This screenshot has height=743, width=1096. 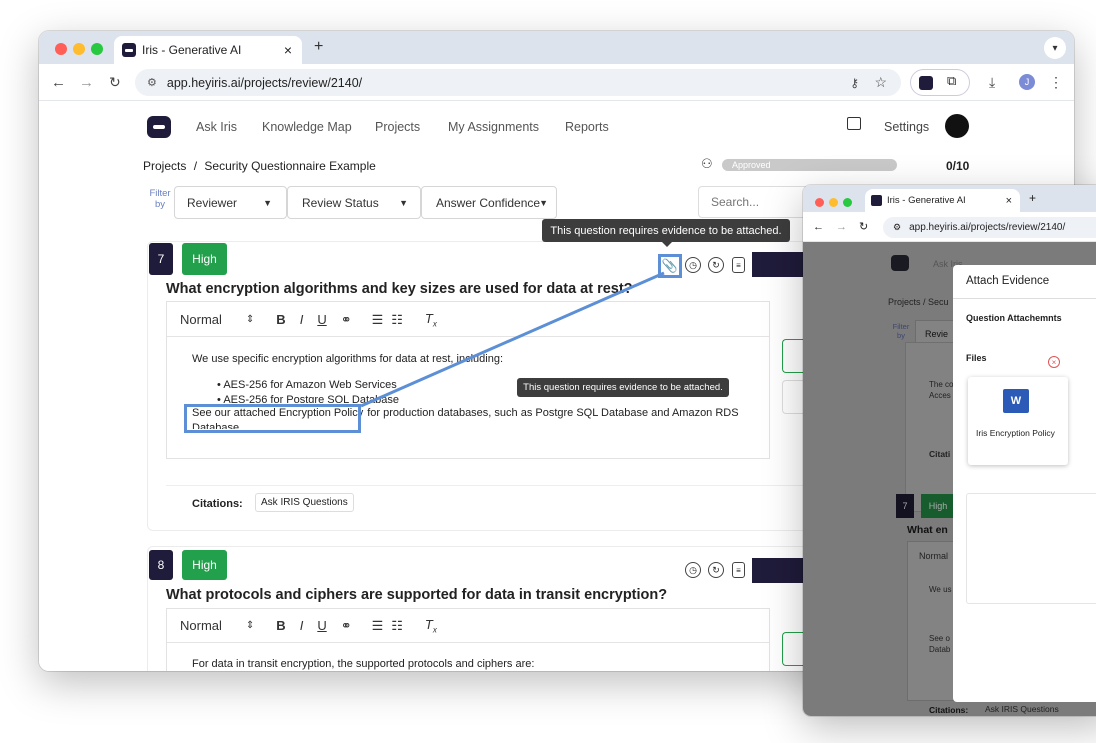 I want to click on iris-extension-icon, so click(x=926, y=83).